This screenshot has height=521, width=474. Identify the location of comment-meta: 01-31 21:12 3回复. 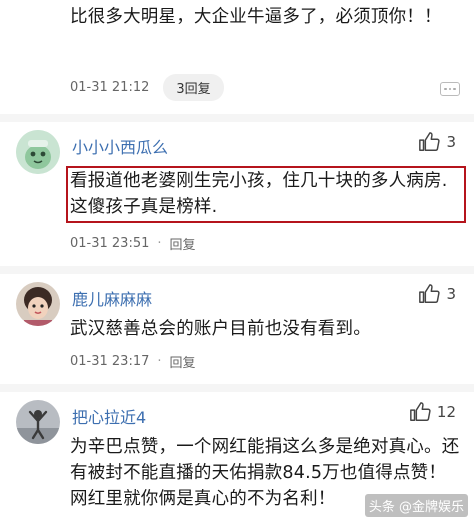
(147, 87).